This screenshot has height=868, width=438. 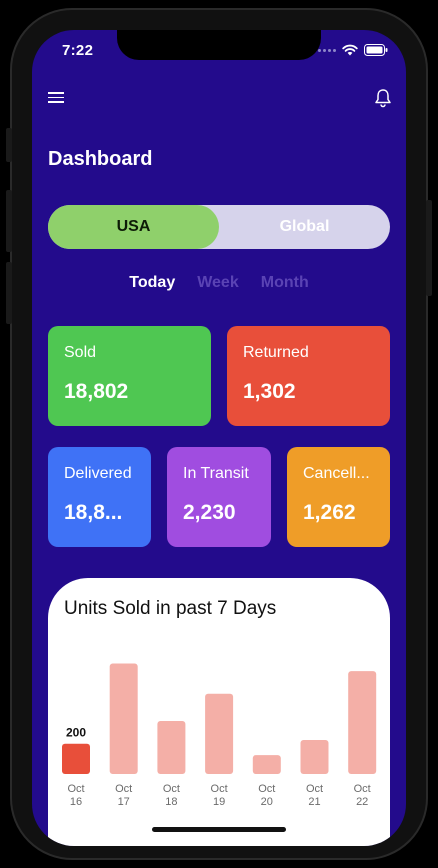 I want to click on sold-label: Sold, so click(x=80, y=352).